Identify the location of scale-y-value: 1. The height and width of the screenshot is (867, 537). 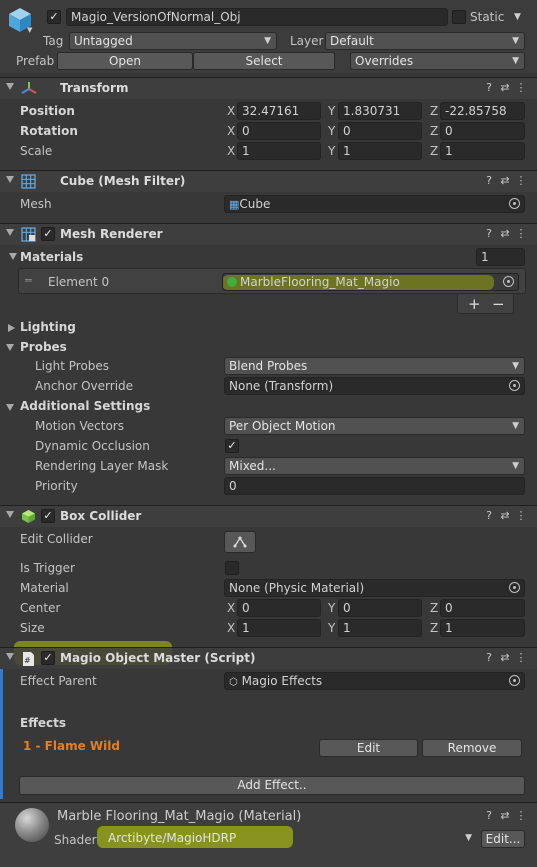
(347, 151).